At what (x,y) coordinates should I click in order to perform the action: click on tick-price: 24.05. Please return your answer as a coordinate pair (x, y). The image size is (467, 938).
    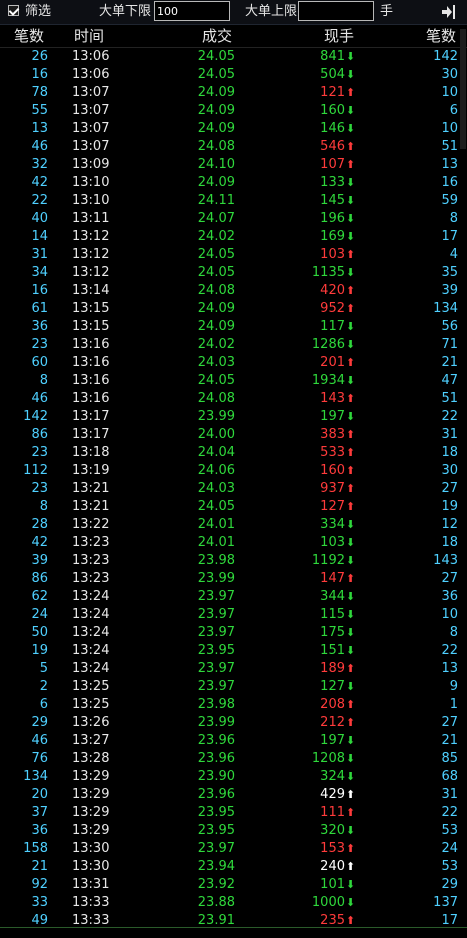
    Looking at the image, I should click on (216, 254).